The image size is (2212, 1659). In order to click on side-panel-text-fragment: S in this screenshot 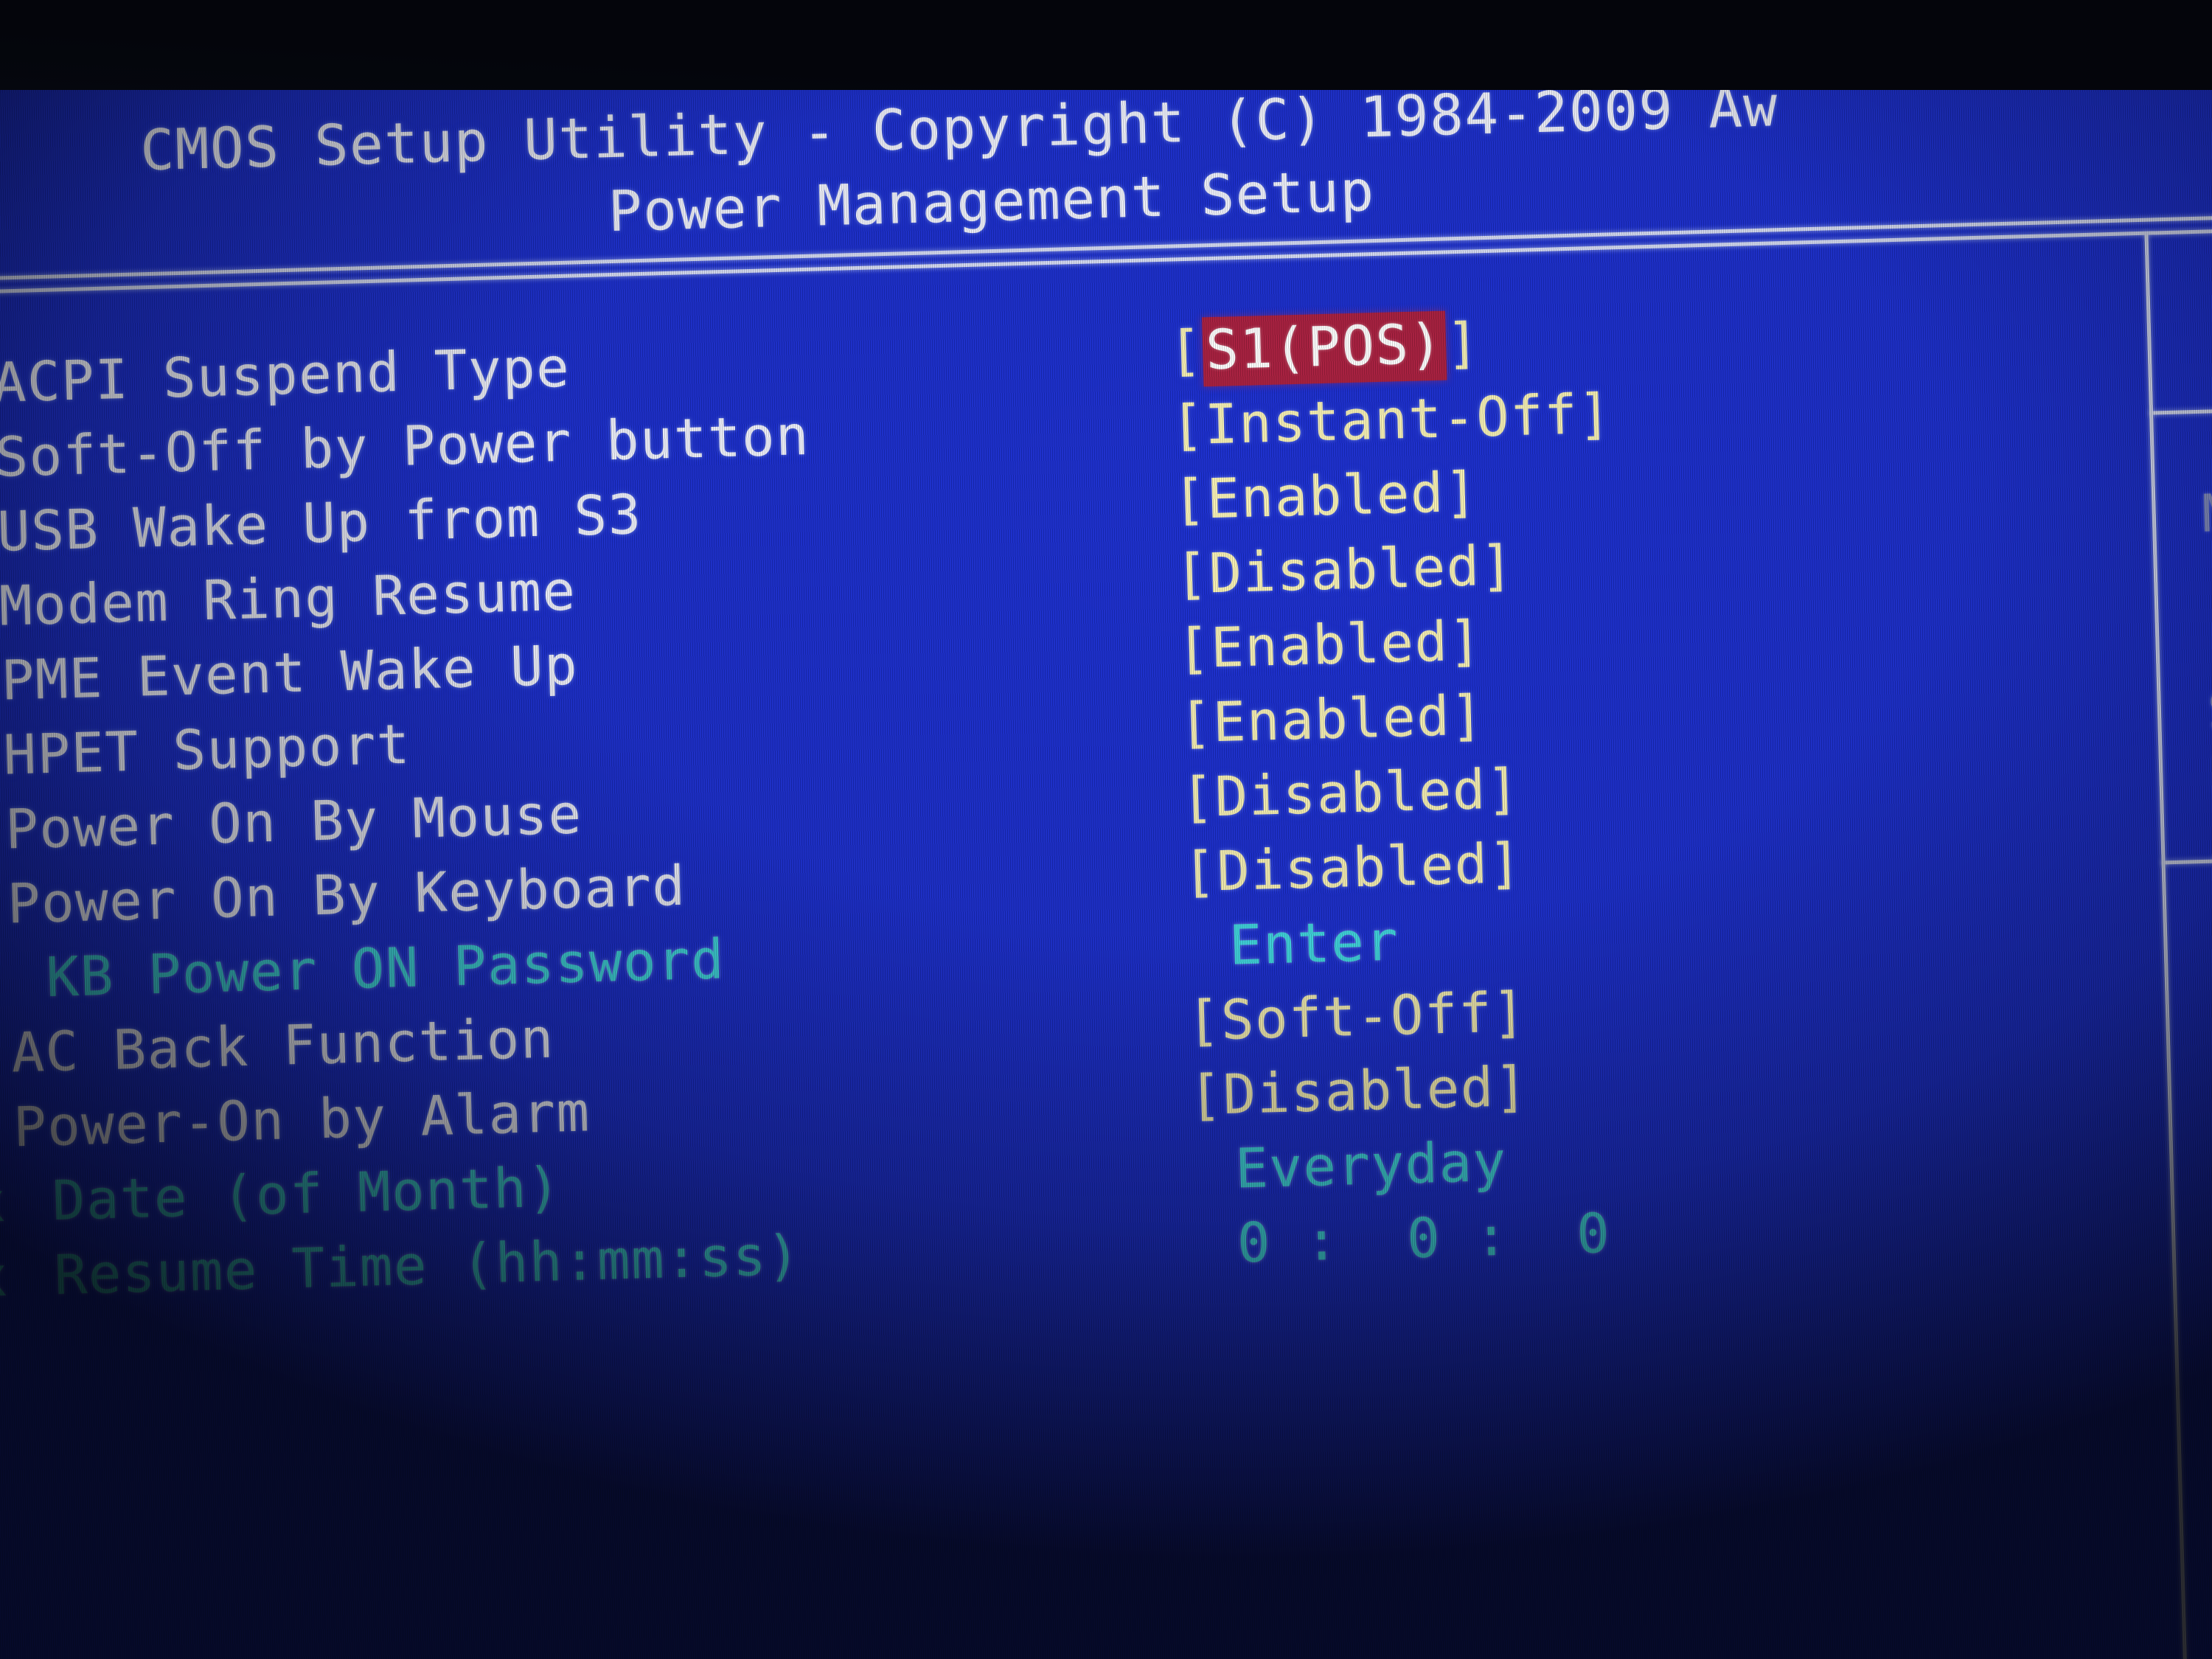, I will do `click(2209, 711)`.